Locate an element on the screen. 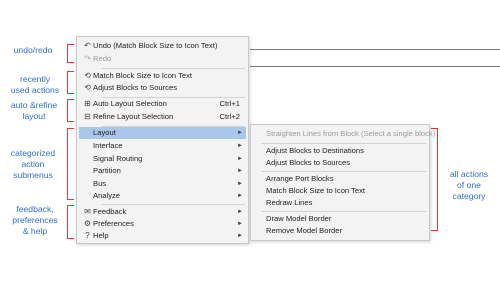  annotation-categorized: categorized action submenus is located at coordinates (33, 164).